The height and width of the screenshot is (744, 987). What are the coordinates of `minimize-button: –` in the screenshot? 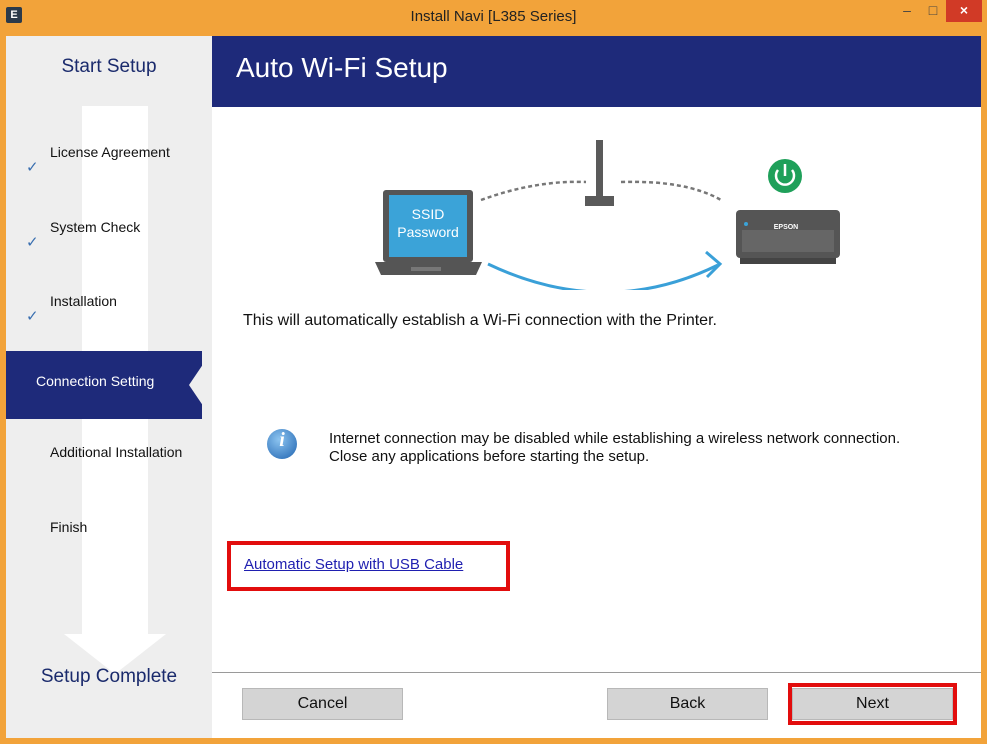 It's located at (907, 11).